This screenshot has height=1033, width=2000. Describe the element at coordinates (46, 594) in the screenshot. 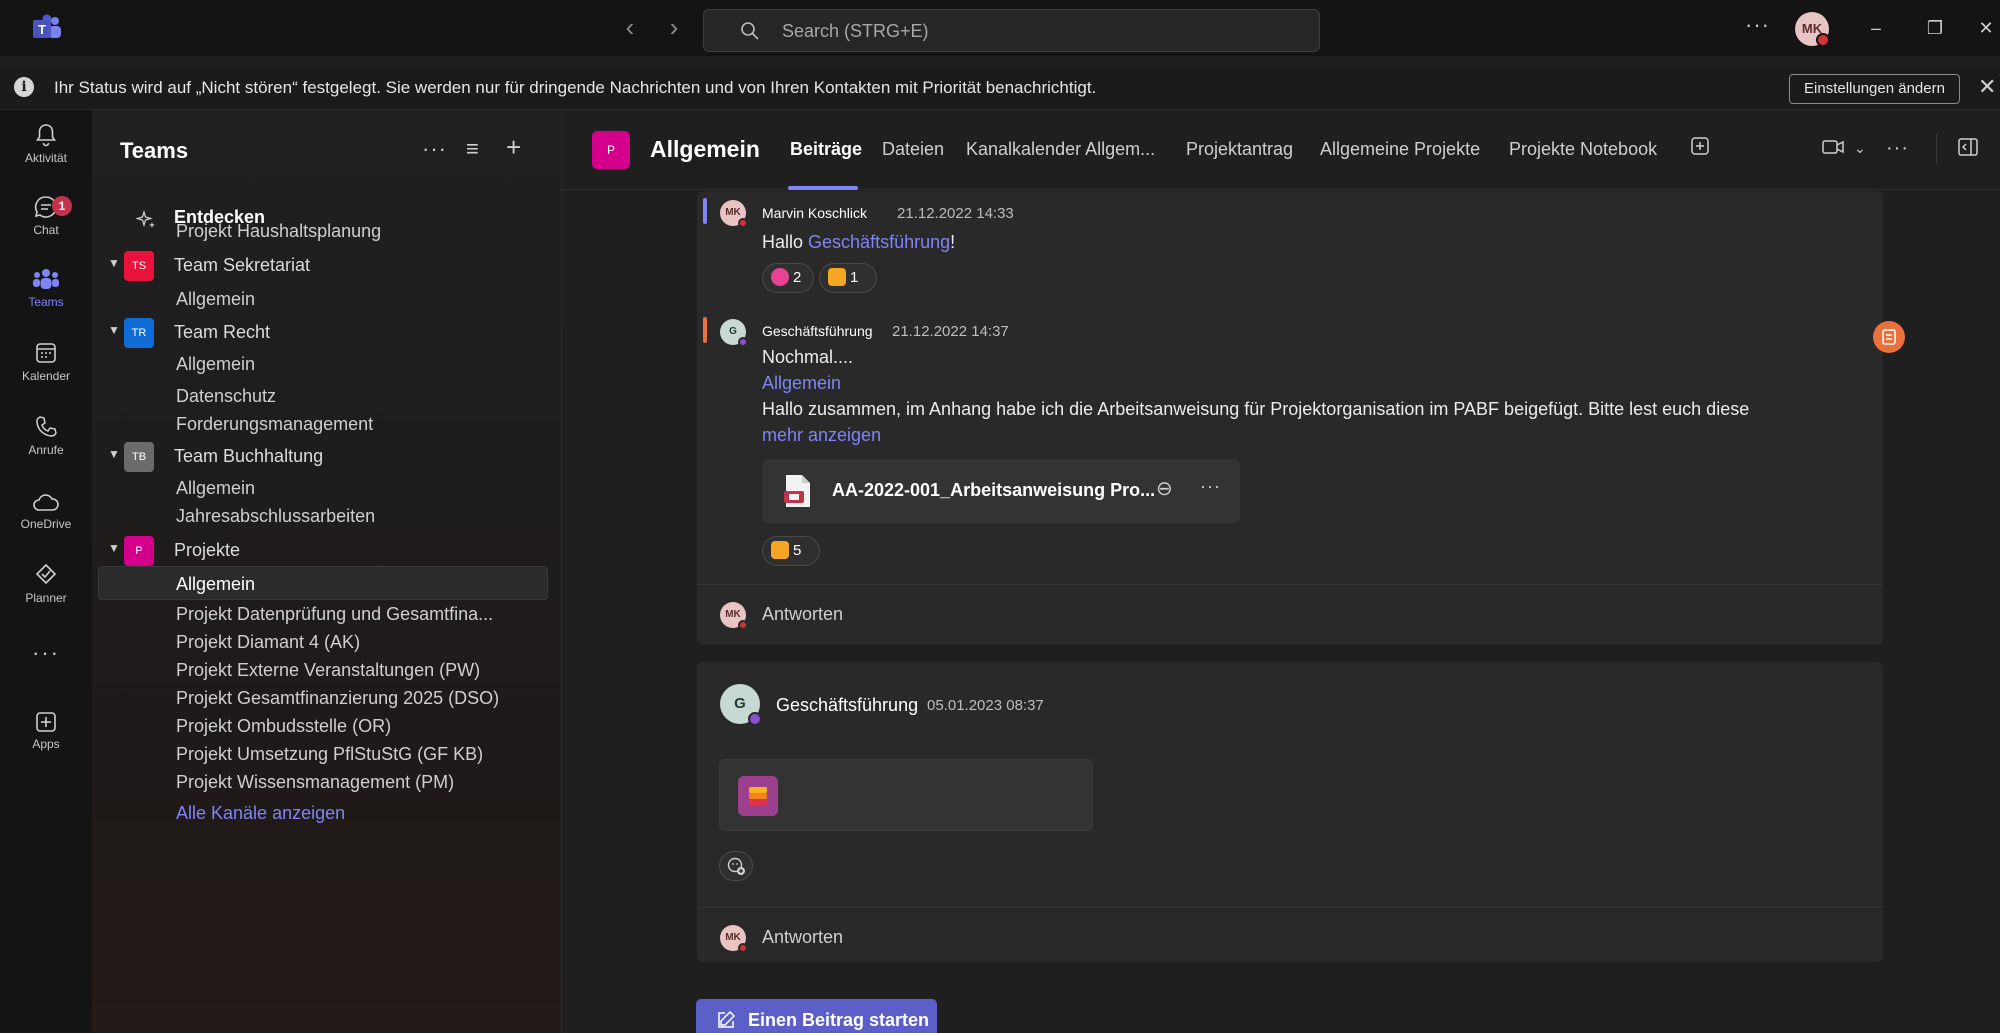

I see `rail-item-planner: Planner` at that location.